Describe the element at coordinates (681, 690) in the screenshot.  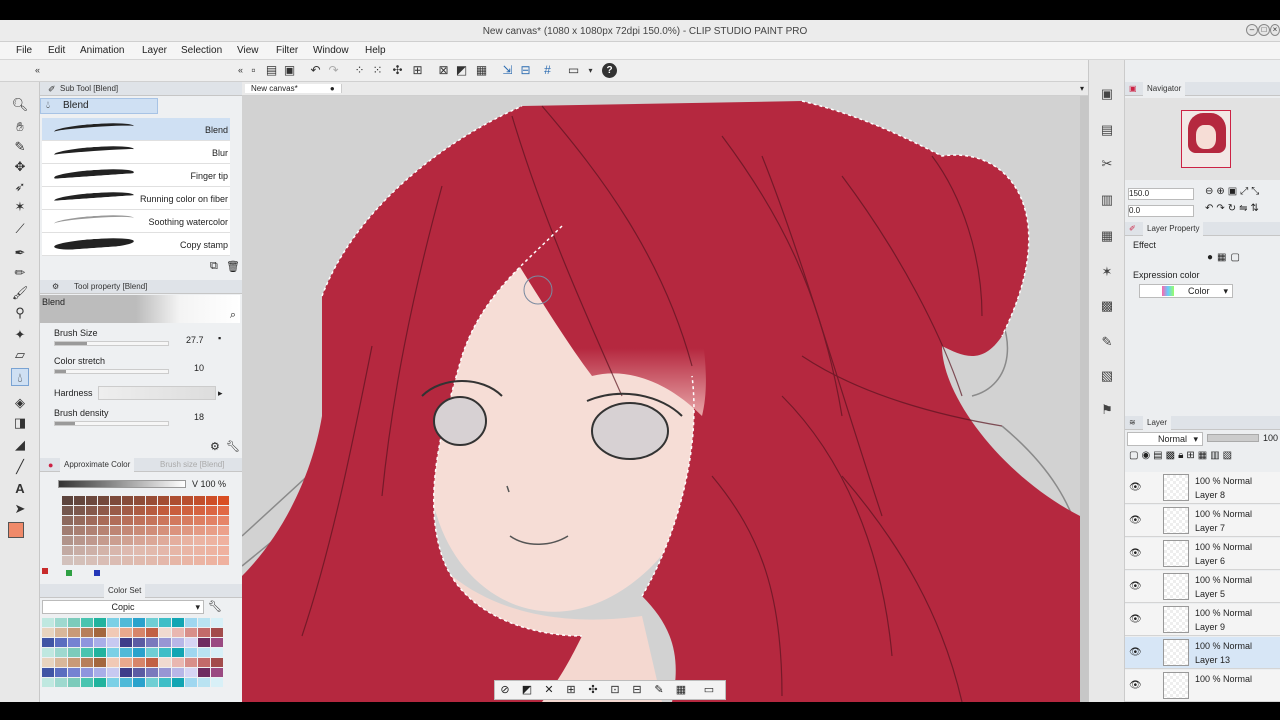
I see `pattern-icon: ▦` at that location.